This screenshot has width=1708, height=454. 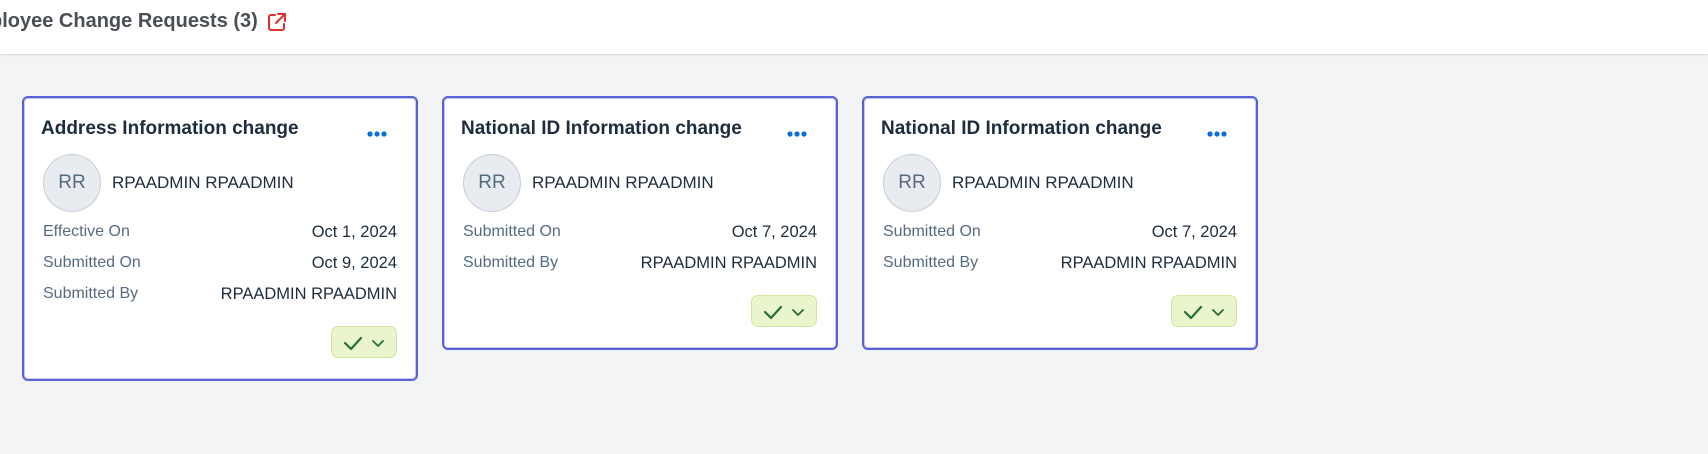 I want to click on field-value: Oct 9, 2024, so click(x=354, y=263).